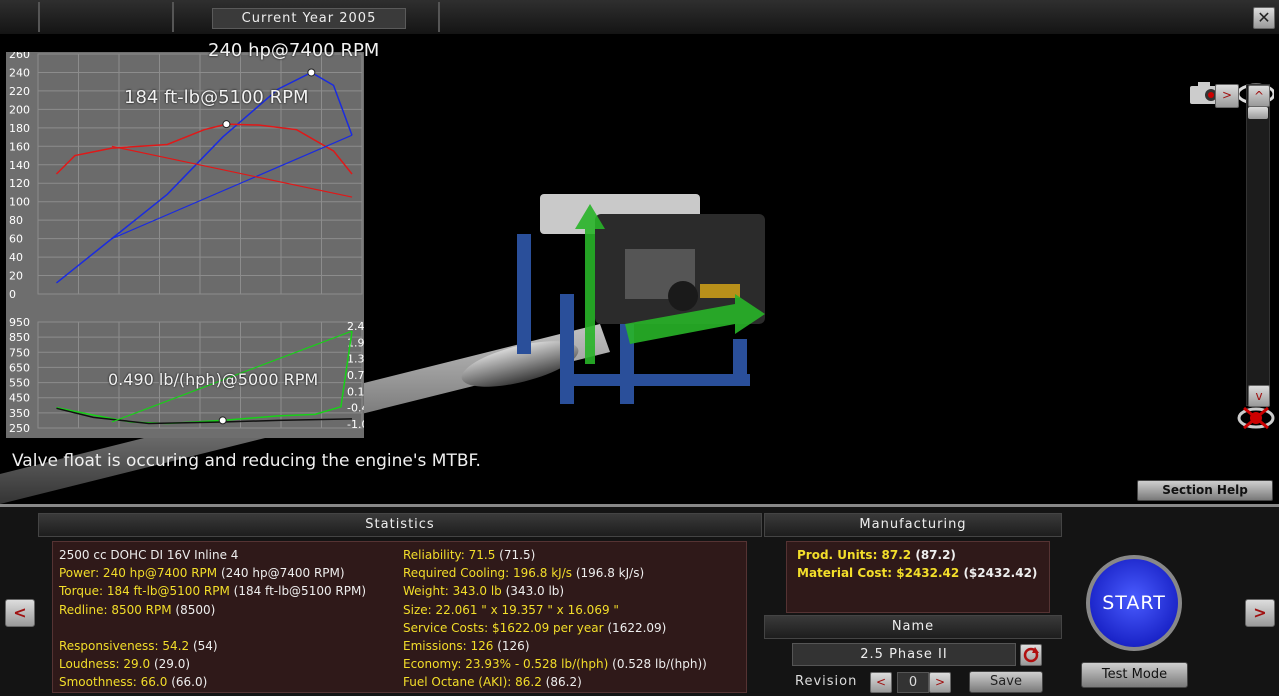  Describe the element at coordinates (19, 413) in the screenshot. I see `y-tick-label: 350` at that location.